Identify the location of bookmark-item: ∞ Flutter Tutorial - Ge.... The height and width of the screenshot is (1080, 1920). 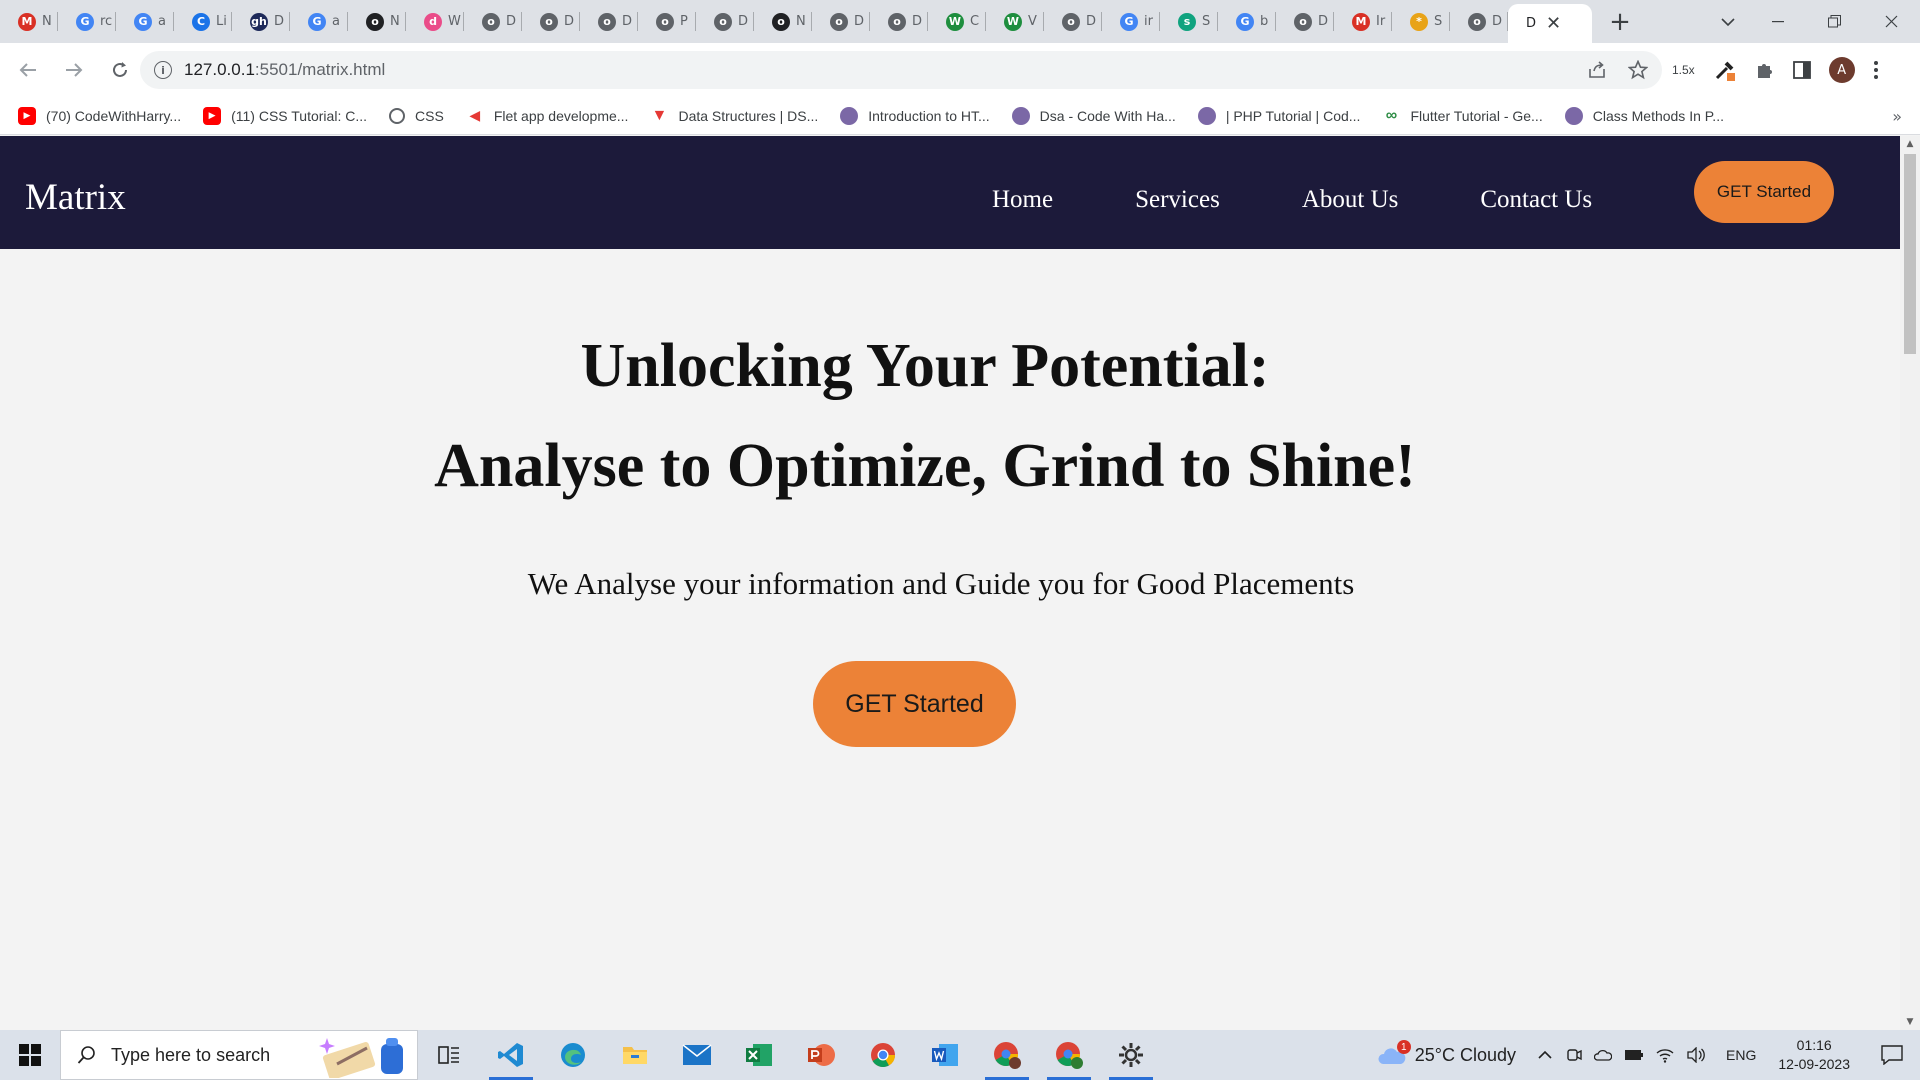
(1462, 116).